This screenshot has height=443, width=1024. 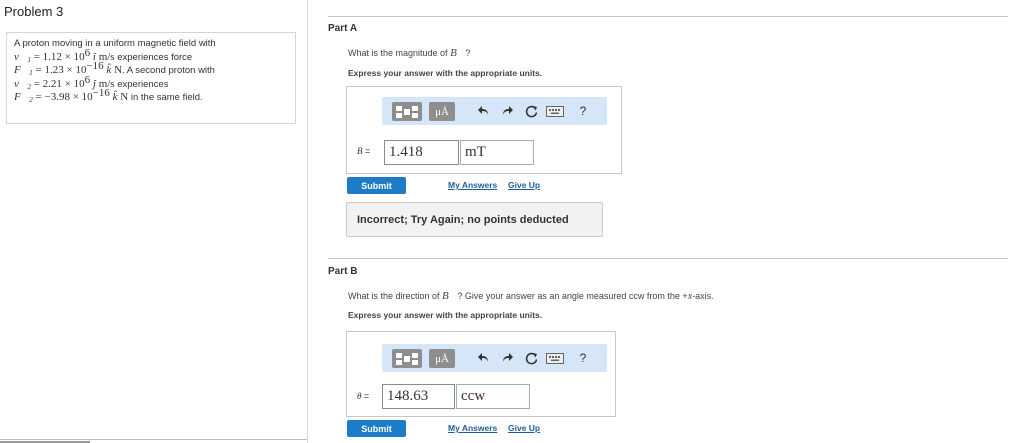 What do you see at coordinates (343, 271) in the screenshot?
I see `part-b-label: Part B` at bounding box center [343, 271].